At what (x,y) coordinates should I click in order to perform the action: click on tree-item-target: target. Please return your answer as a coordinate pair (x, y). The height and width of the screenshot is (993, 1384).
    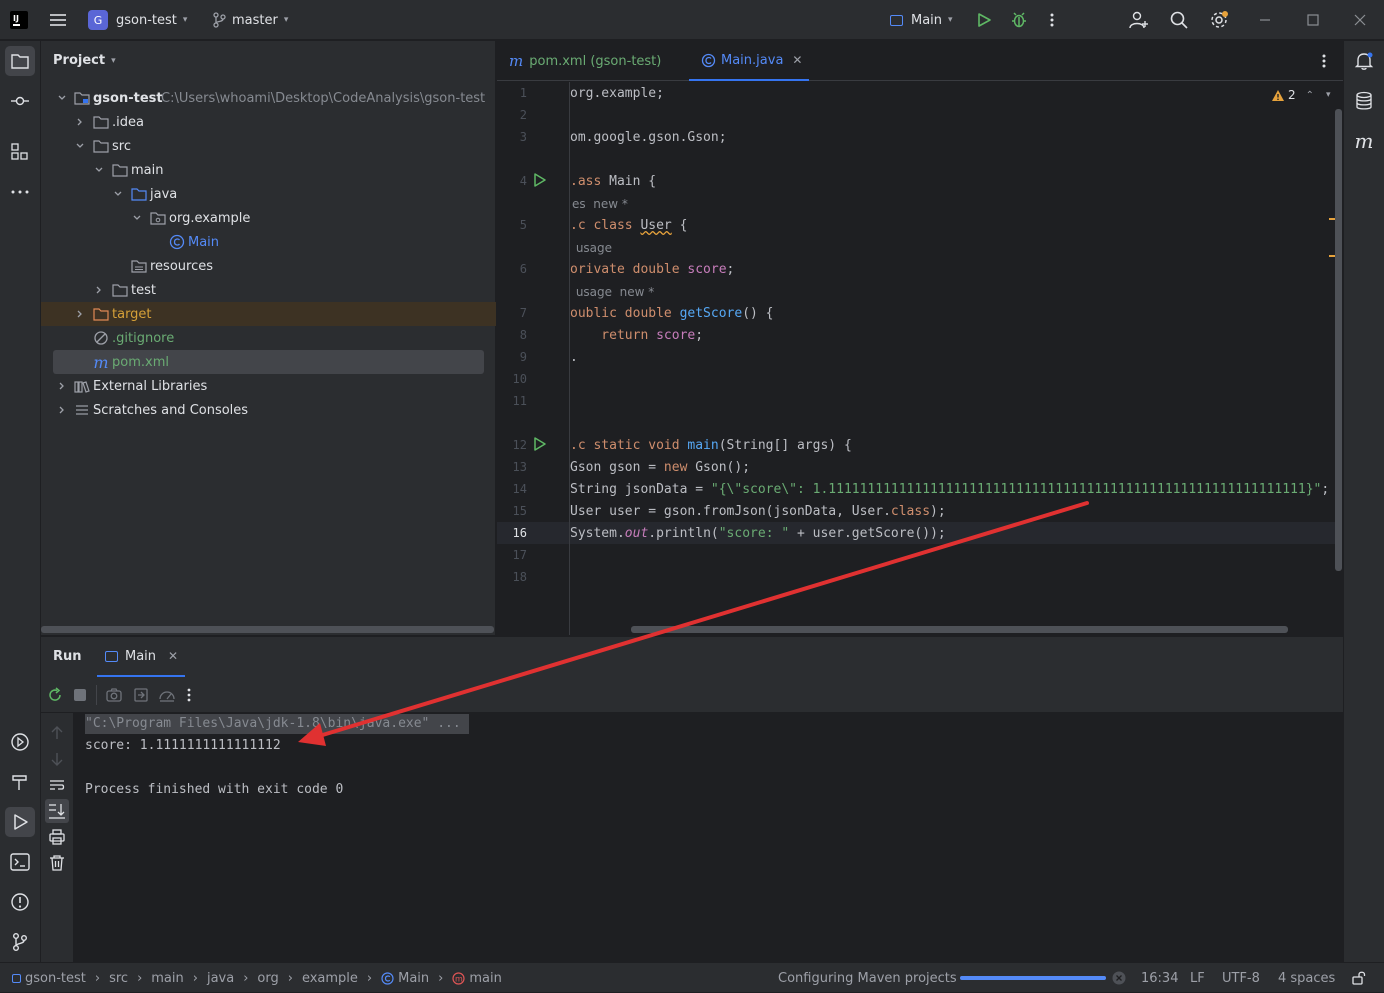
    Looking at the image, I should click on (268, 314).